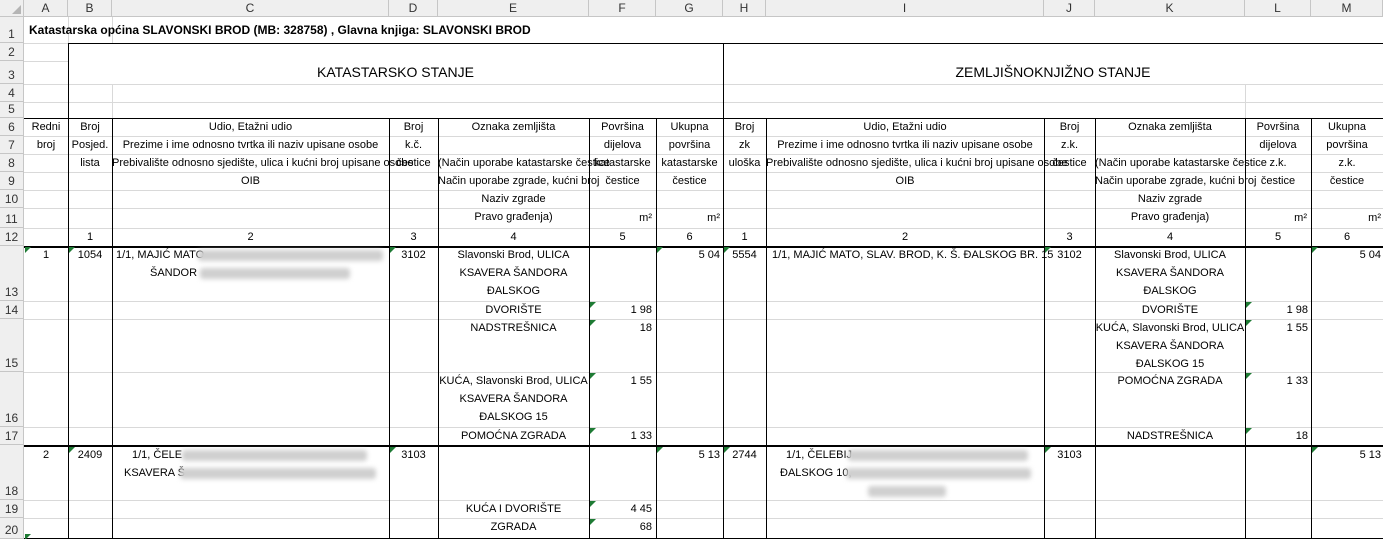  What do you see at coordinates (12, 145) in the screenshot?
I see `row-header-7: 7` at bounding box center [12, 145].